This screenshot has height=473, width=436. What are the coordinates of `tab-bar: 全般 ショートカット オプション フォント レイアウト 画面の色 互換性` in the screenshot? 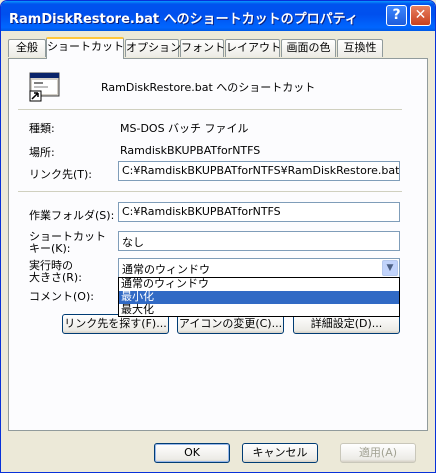 It's located at (218, 48).